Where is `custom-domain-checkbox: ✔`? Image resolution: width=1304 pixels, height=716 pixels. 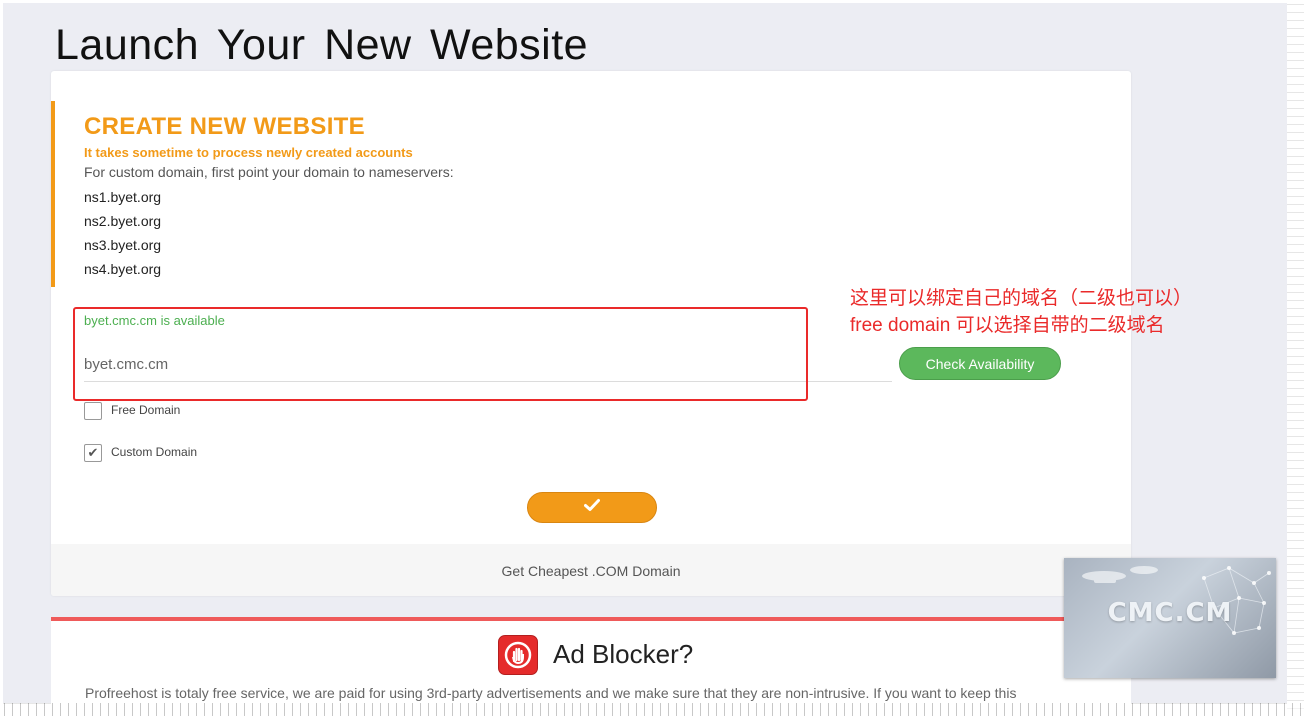
custom-domain-checkbox: ✔ is located at coordinates (93, 453).